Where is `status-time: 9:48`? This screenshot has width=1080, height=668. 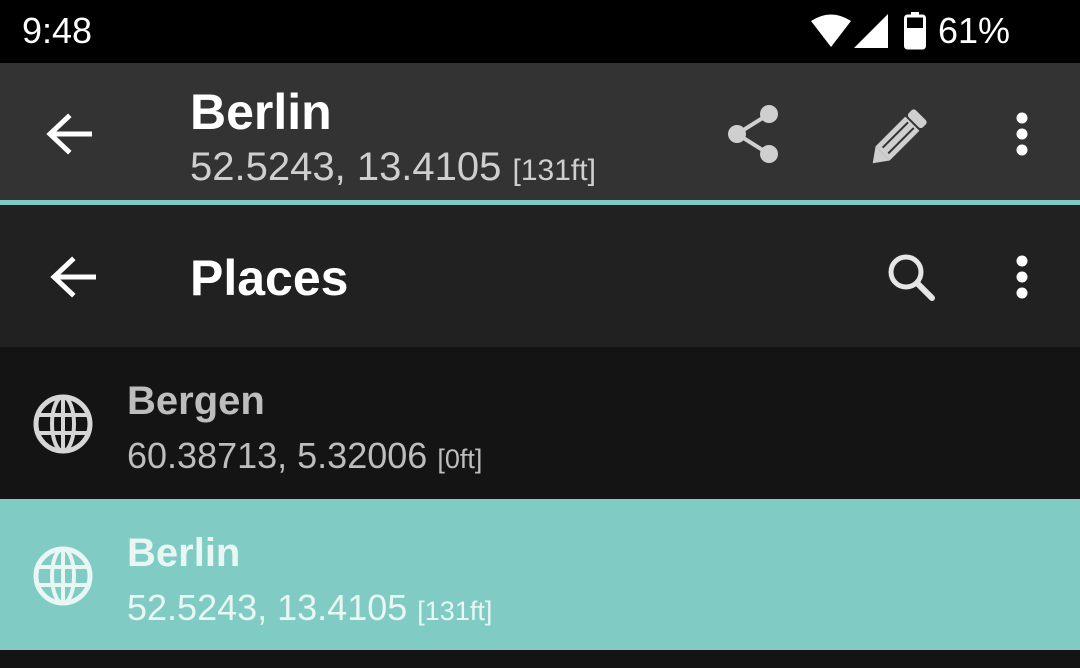 status-time: 9:48 is located at coordinates (57, 30).